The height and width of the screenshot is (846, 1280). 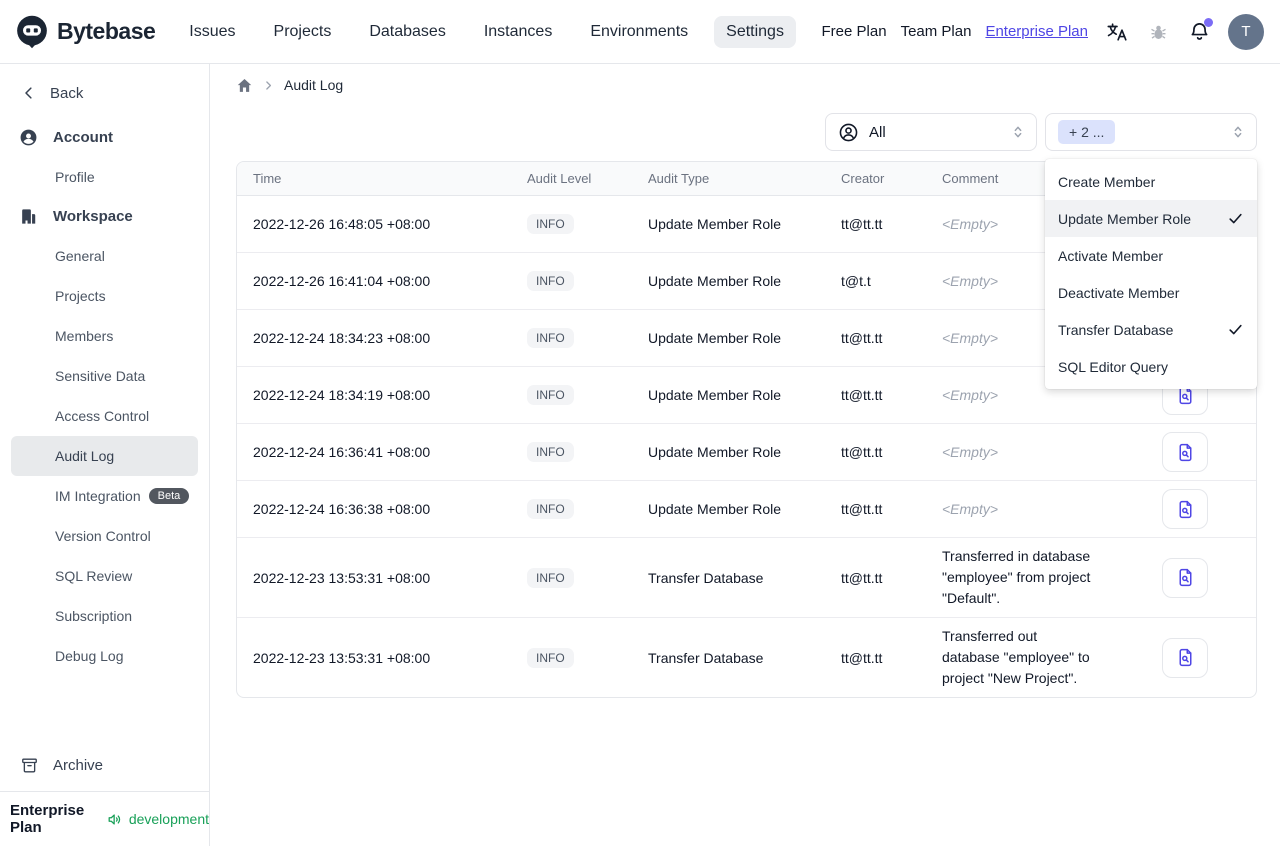 I want to click on chevron-left-icon, so click(x=29, y=93).